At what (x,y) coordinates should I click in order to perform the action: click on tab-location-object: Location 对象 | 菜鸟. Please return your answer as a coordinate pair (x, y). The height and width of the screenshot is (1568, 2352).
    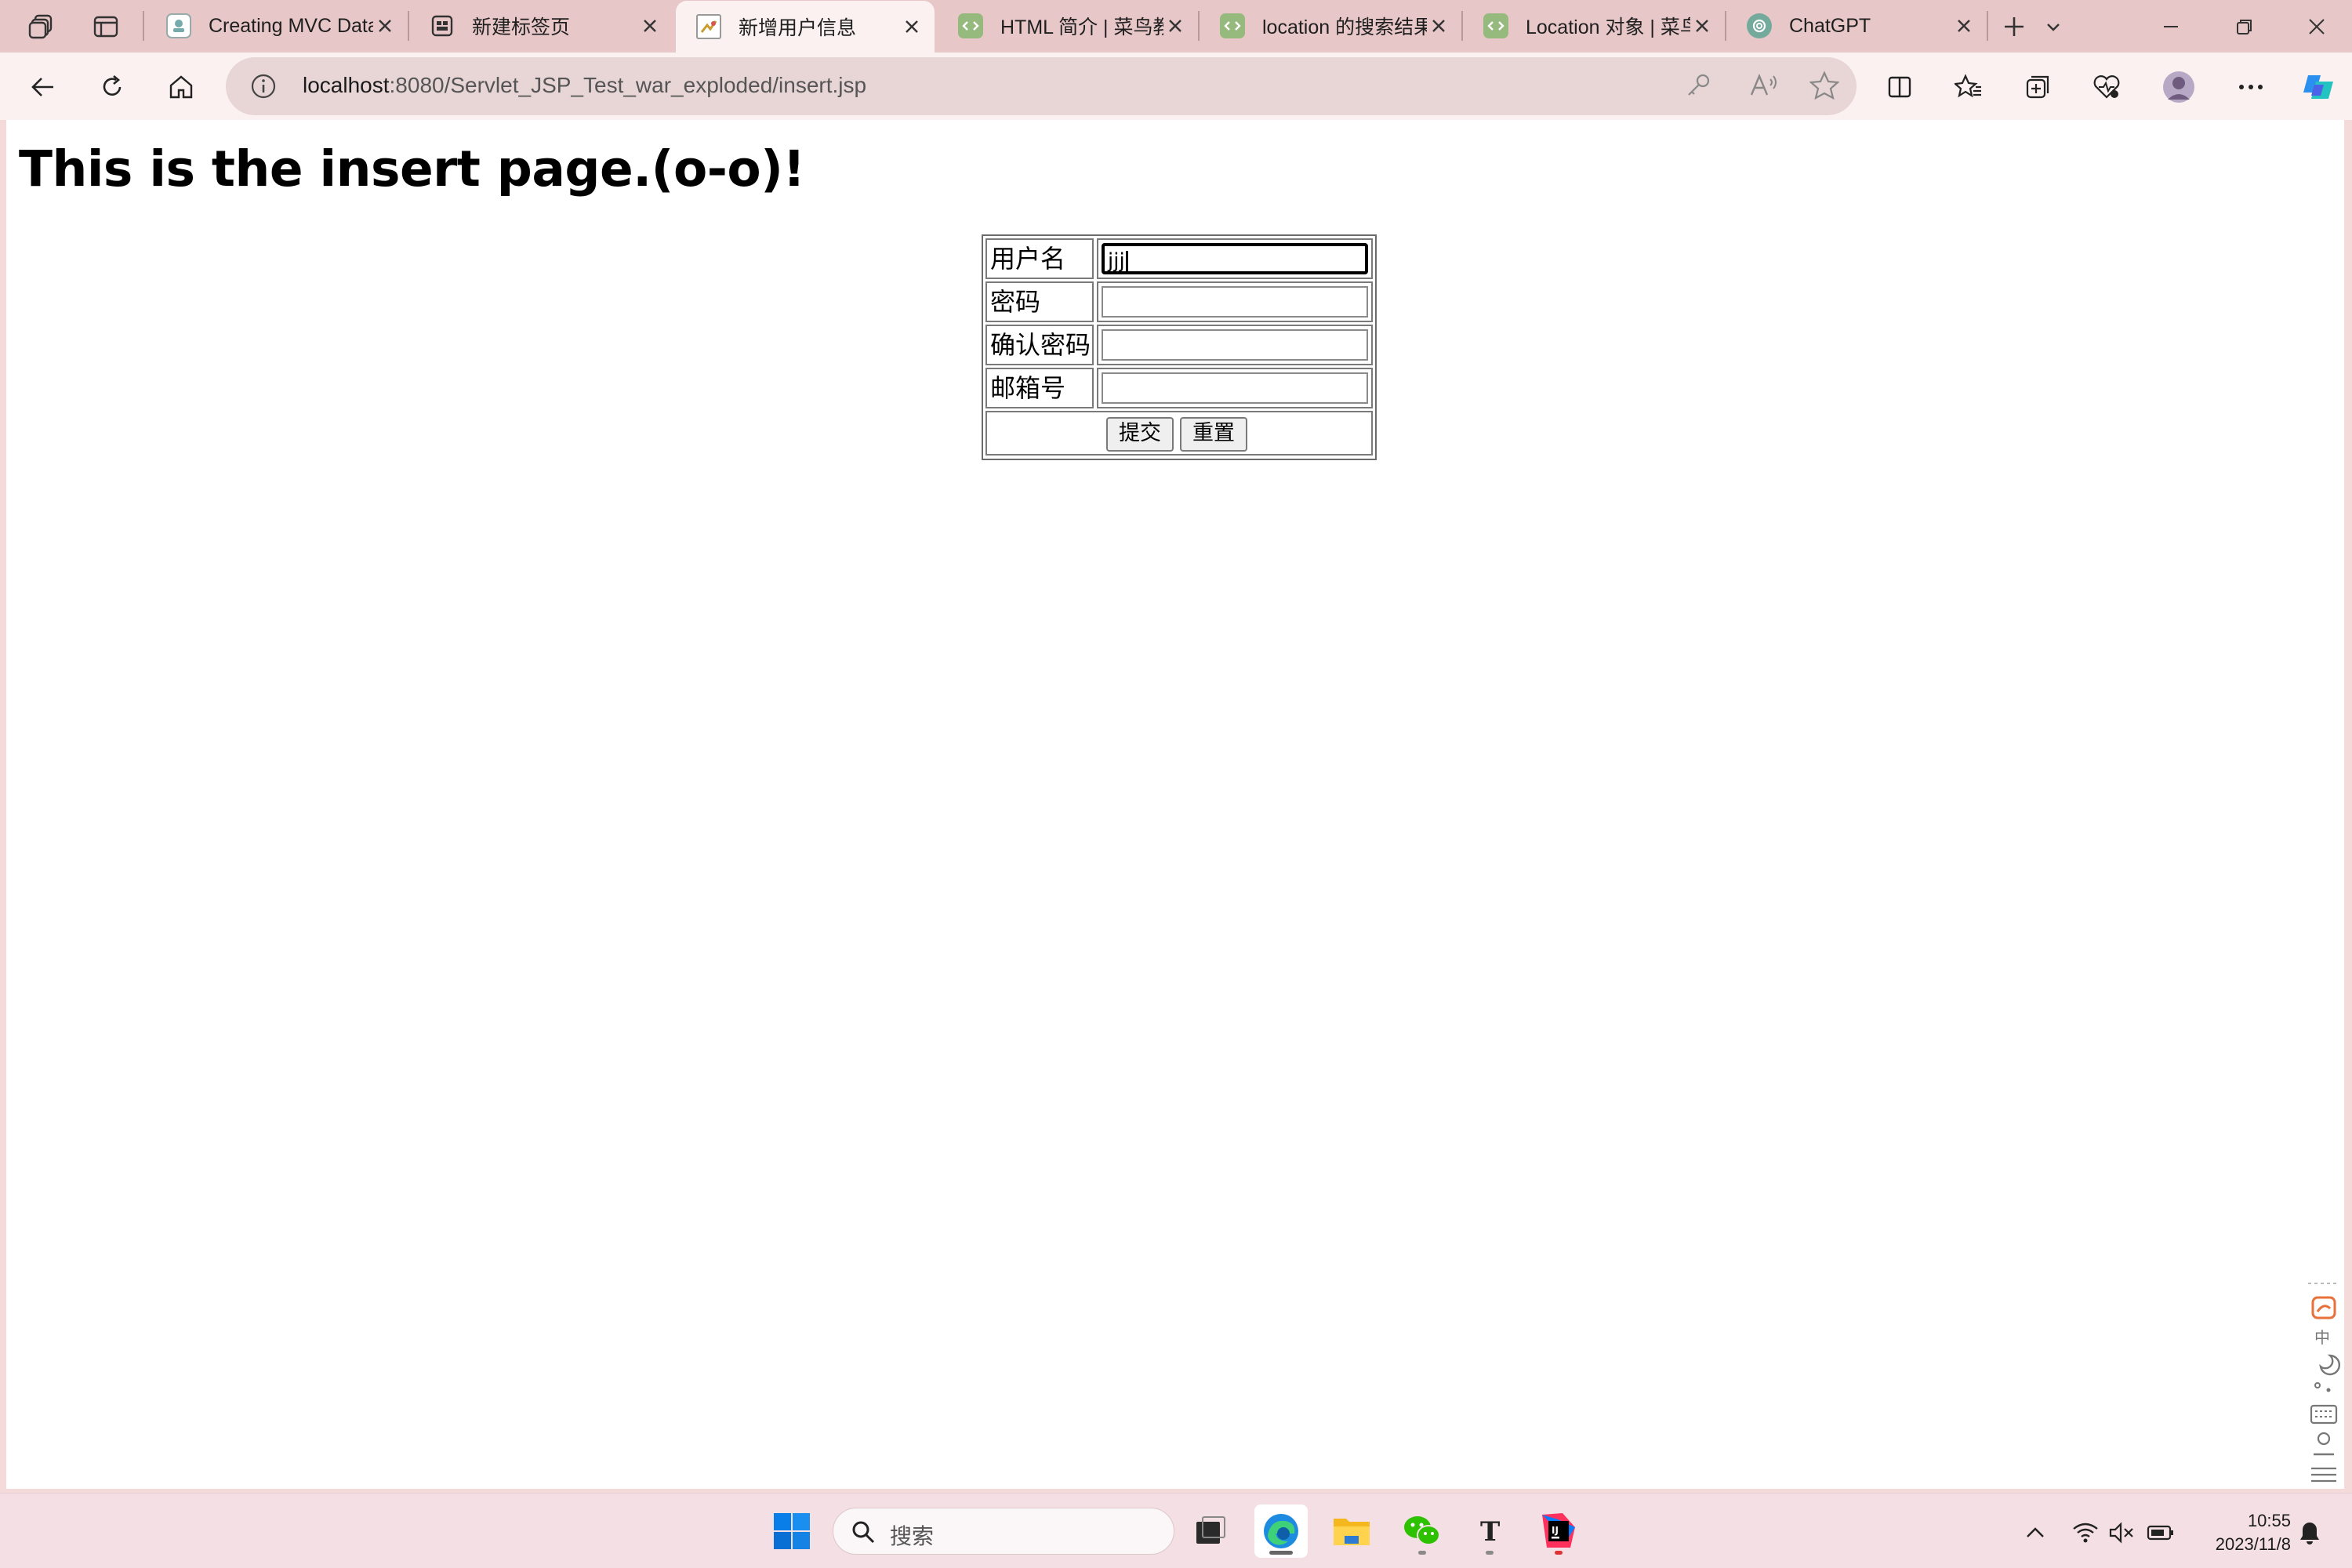
    Looking at the image, I should click on (1594, 26).